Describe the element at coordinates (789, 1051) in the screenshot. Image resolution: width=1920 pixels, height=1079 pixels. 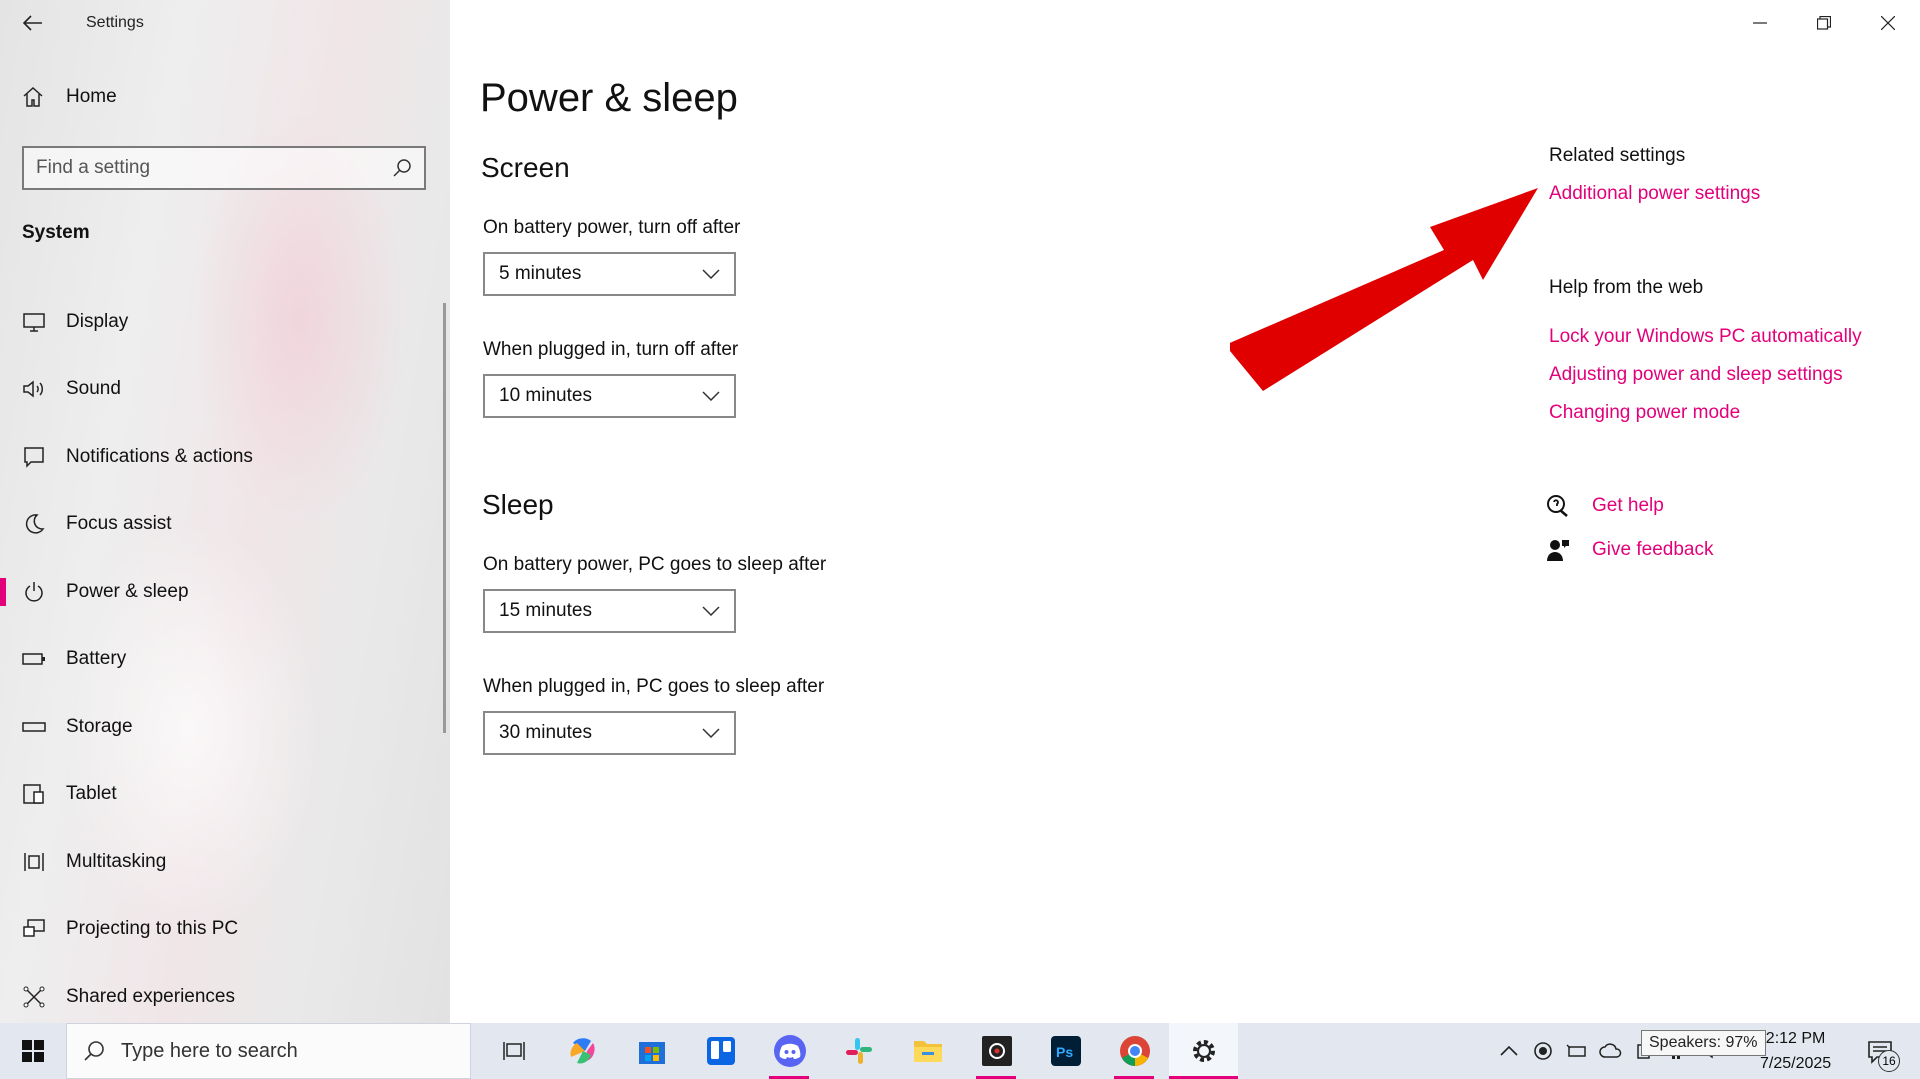
I see `discord-app` at that location.